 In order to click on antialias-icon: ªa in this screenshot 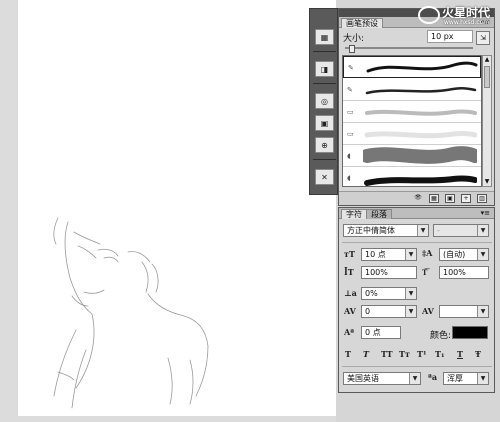, I will do `click(433, 377)`.